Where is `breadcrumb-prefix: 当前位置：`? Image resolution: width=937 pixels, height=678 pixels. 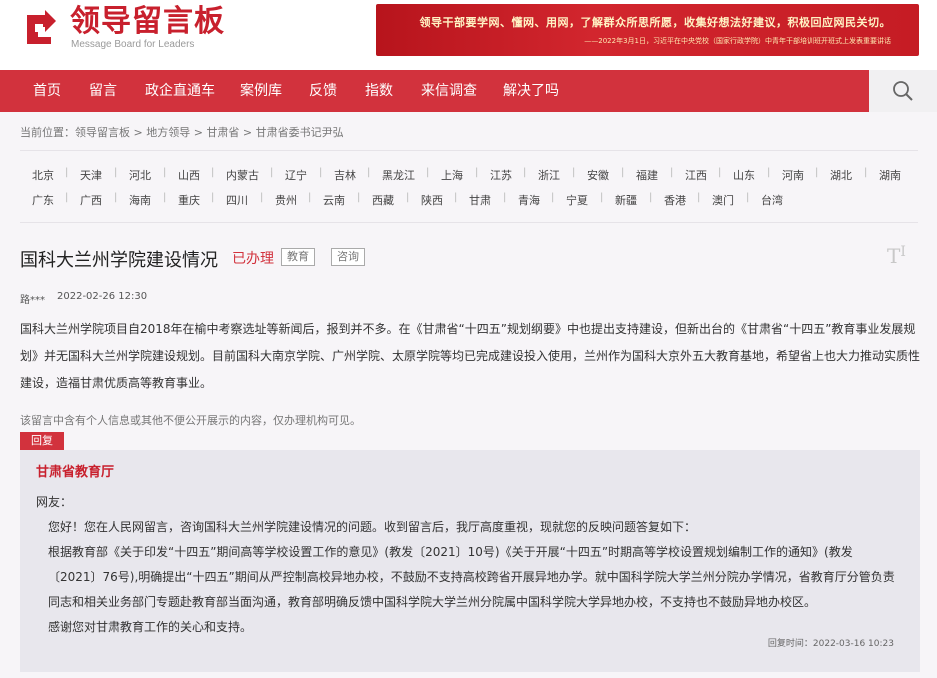 breadcrumb-prefix: 当前位置： is located at coordinates (47, 132).